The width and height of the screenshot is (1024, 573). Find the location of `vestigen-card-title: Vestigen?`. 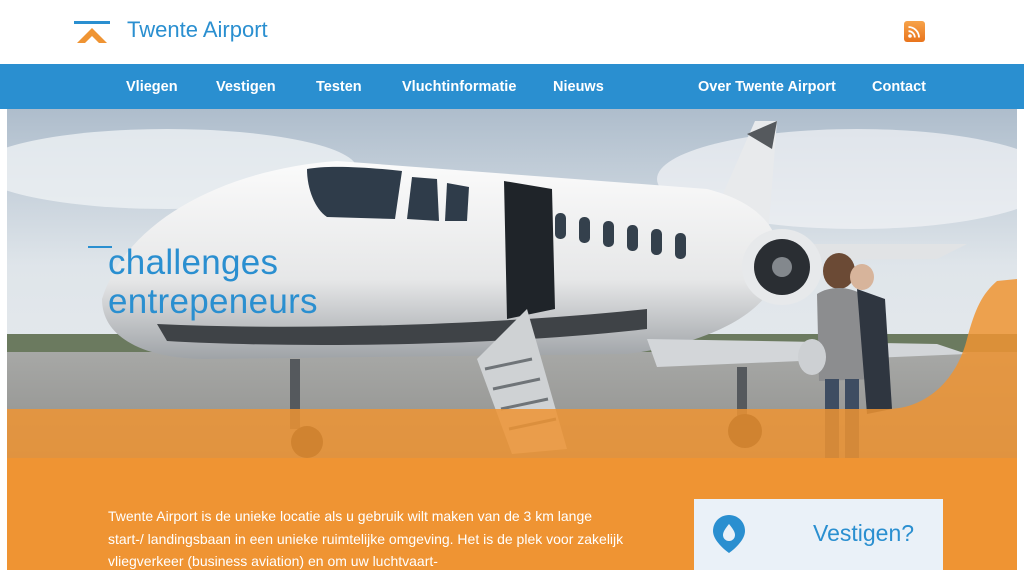

vestigen-card-title: Vestigen? is located at coordinates (864, 533).